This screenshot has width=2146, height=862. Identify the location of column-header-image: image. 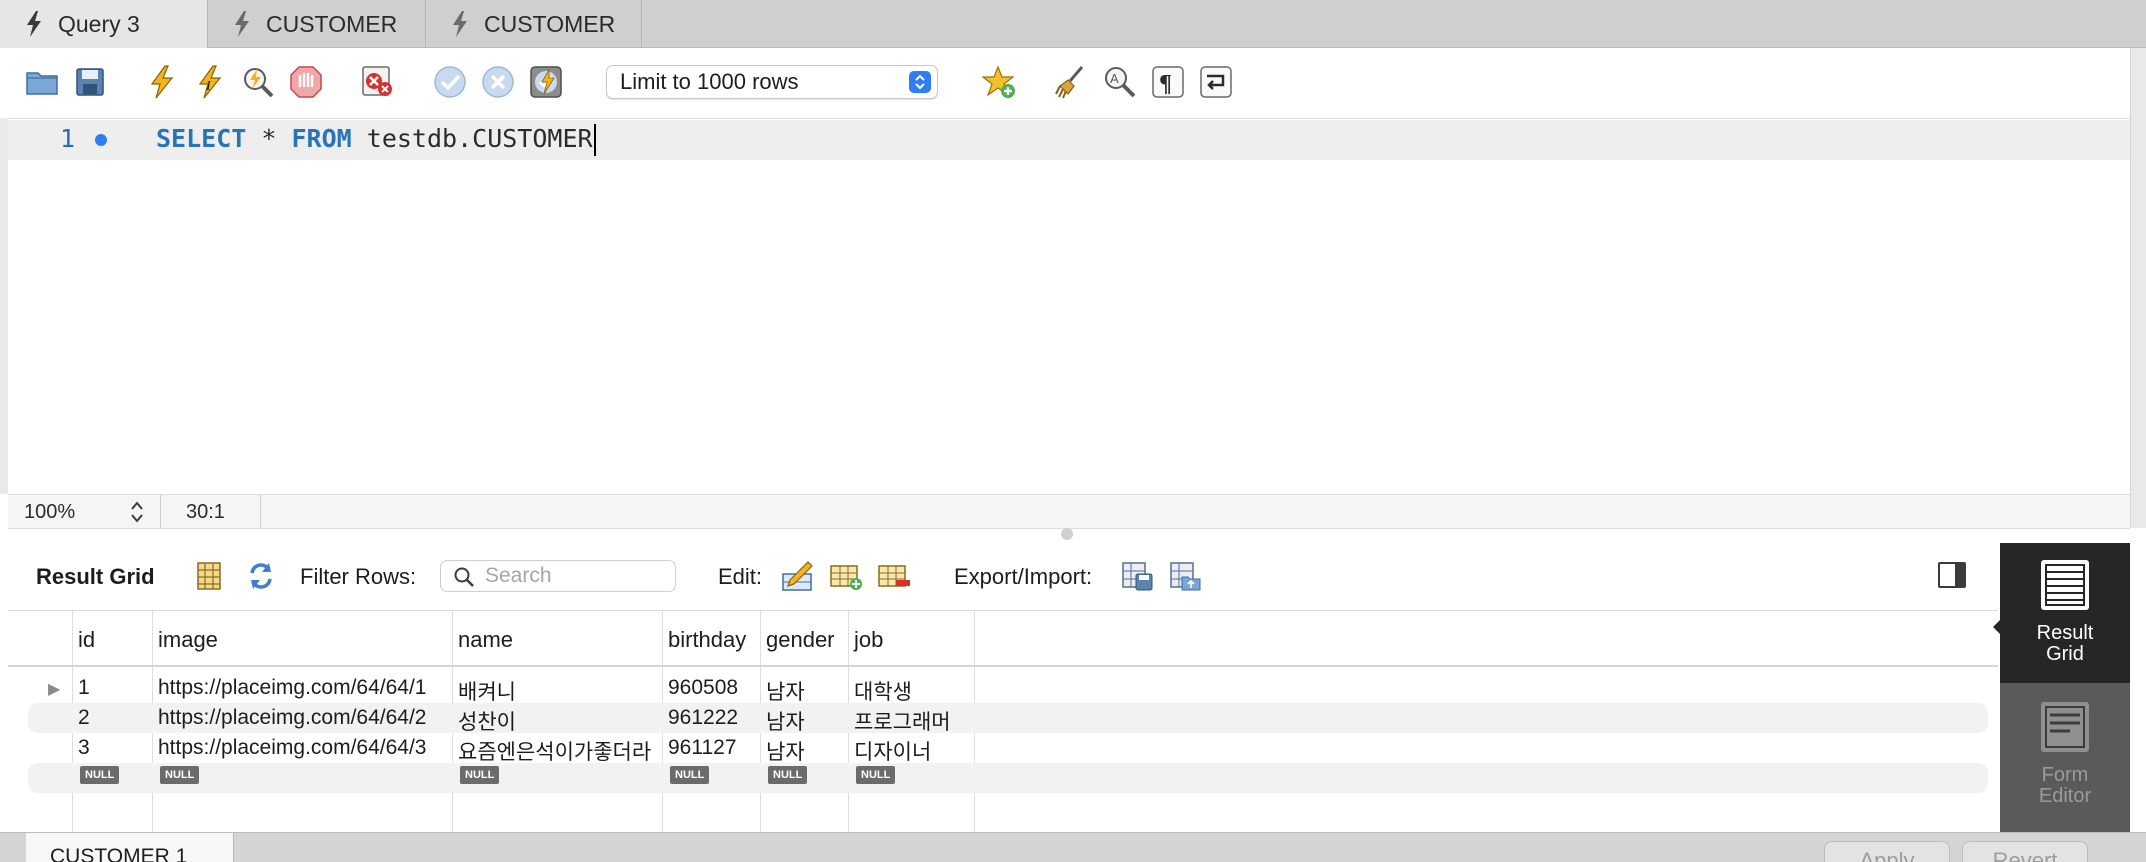
(188, 640).